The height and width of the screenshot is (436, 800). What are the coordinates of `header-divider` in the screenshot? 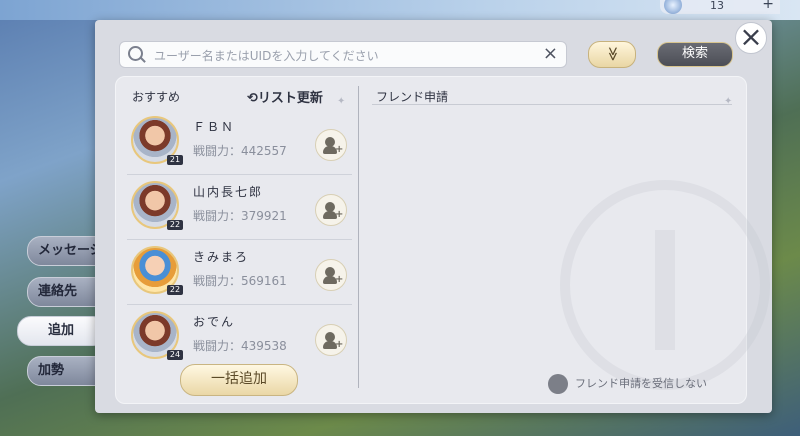 It's located at (552, 104).